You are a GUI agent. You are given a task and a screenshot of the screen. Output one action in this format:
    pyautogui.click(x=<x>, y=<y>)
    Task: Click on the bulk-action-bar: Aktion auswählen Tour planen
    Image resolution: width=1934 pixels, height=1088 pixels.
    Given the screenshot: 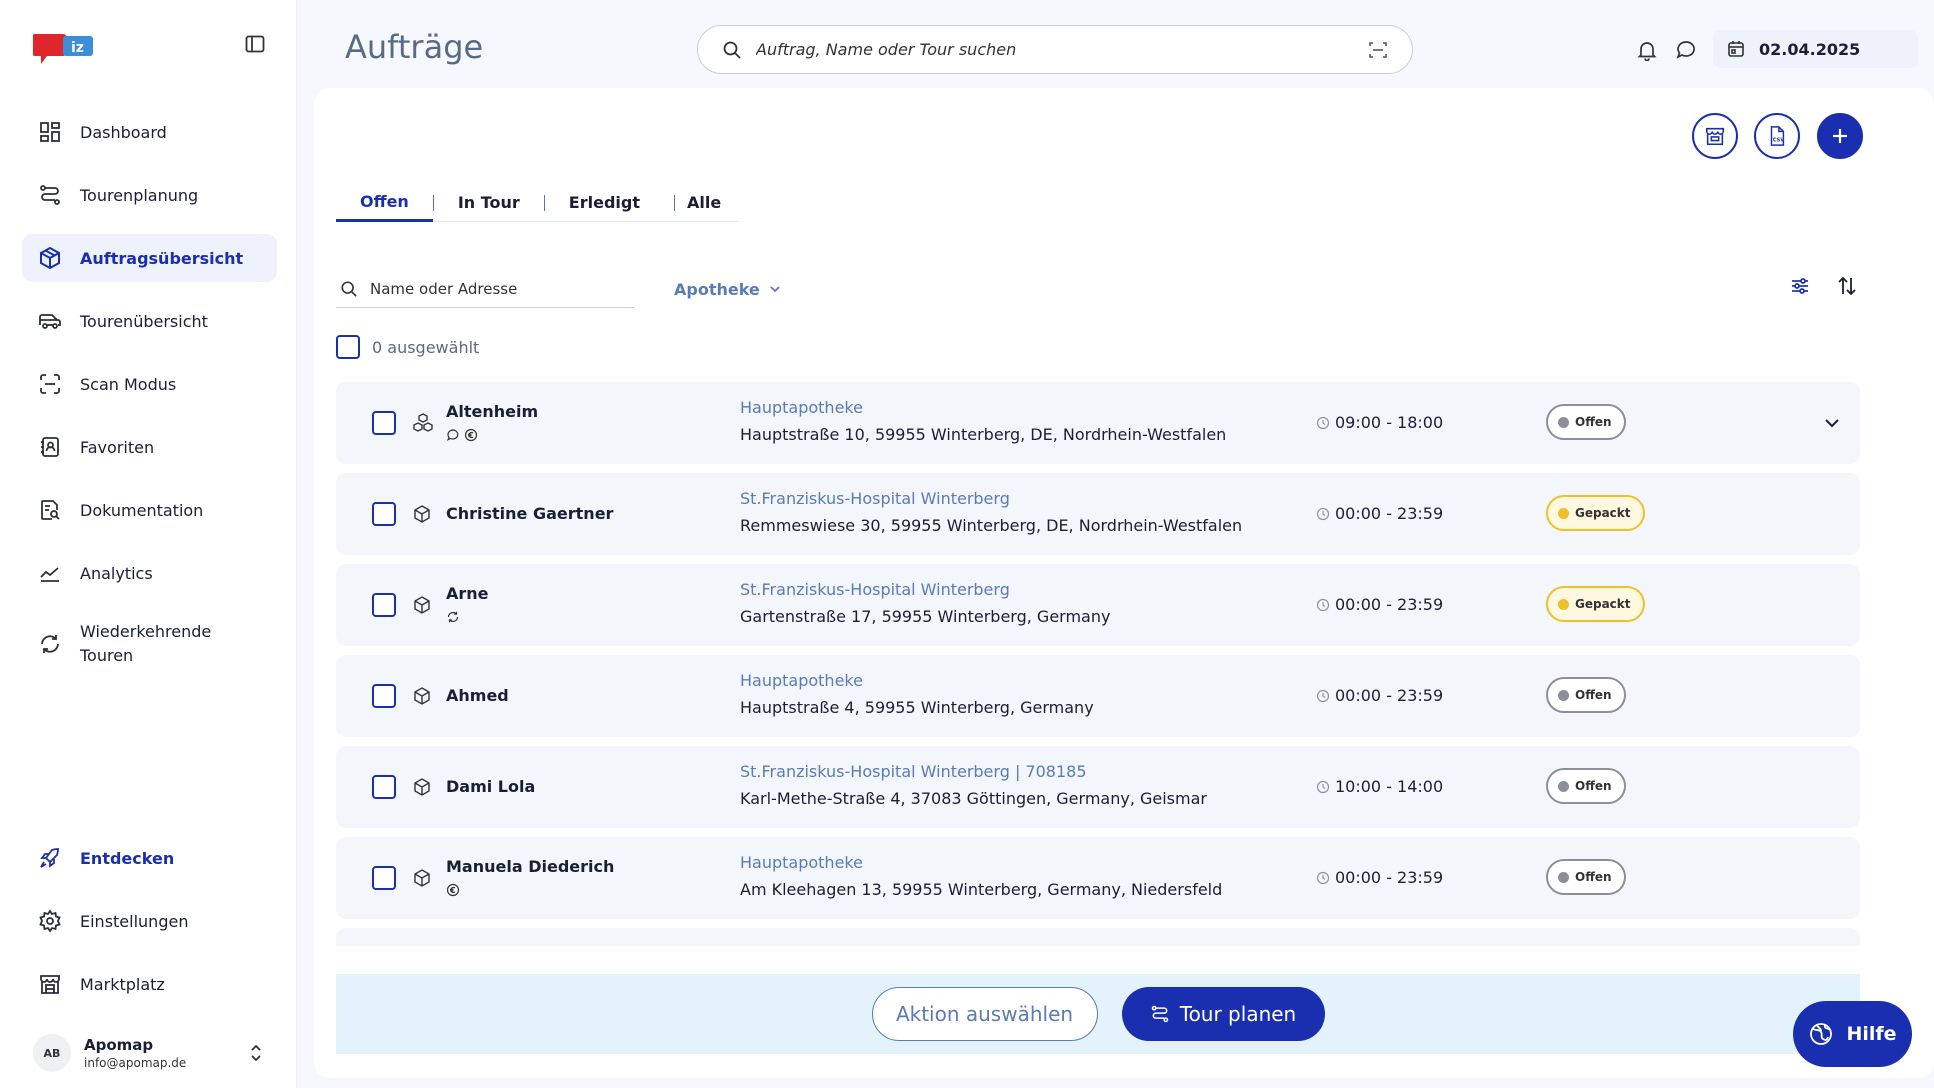 What is the action you would take?
    pyautogui.click(x=1098, y=1014)
    